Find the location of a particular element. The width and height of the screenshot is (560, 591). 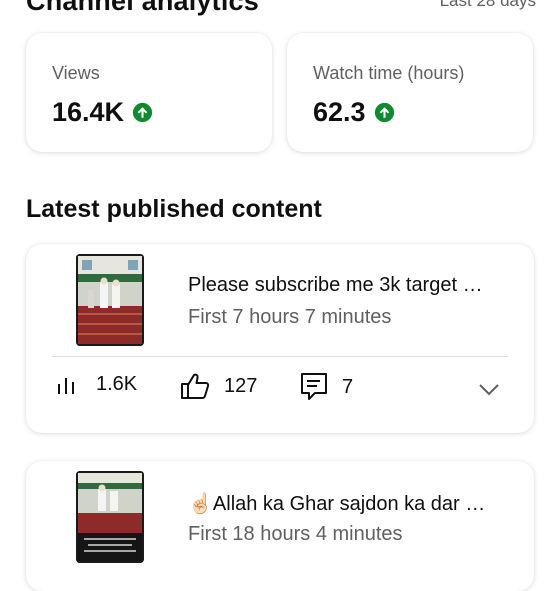

watch-time-value-row: 62.3 is located at coordinates (354, 112).